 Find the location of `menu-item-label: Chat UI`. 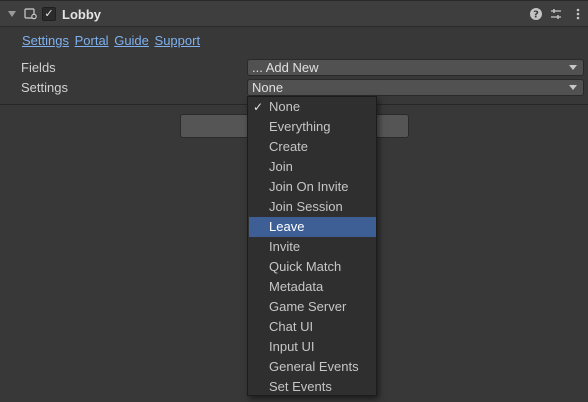

menu-item-label: Chat UI is located at coordinates (291, 326).